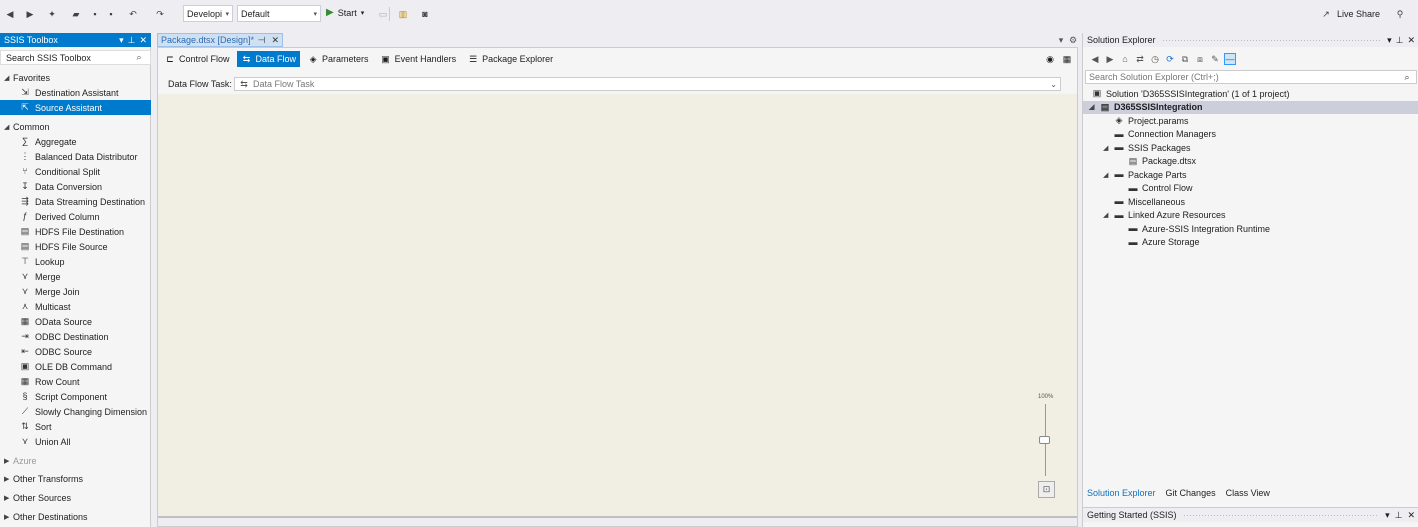  Describe the element at coordinates (75, 201) in the screenshot. I see `toolbox-item: ⇶ Data Streaming Destination` at that location.